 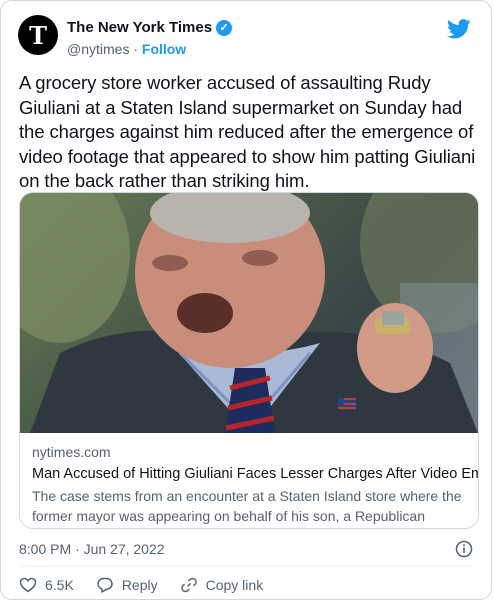 What do you see at coordinates (139, 585) in the screenshot?
I see `reply-label: Reply` at bounding box center [139, 585].